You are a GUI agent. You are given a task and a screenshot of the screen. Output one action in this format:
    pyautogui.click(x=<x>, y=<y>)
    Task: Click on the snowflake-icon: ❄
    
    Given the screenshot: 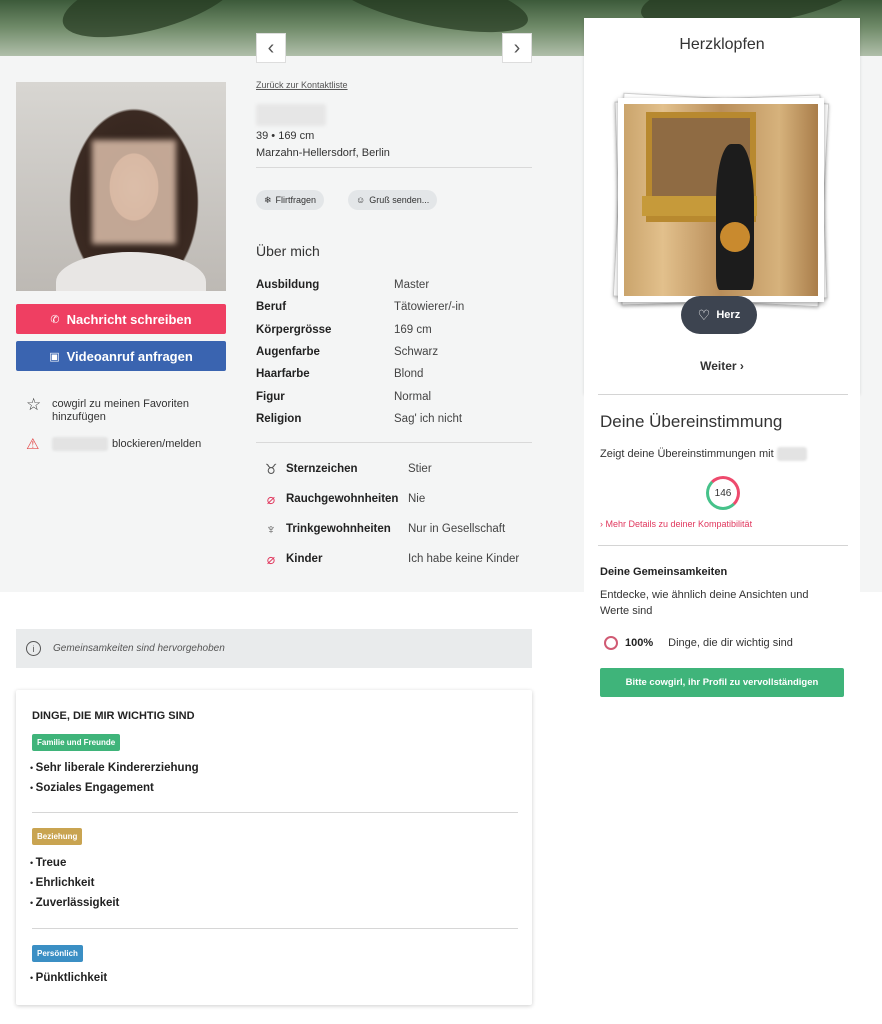 What is the action you would take?
    pyautogui.click(x=268, y=199)
    